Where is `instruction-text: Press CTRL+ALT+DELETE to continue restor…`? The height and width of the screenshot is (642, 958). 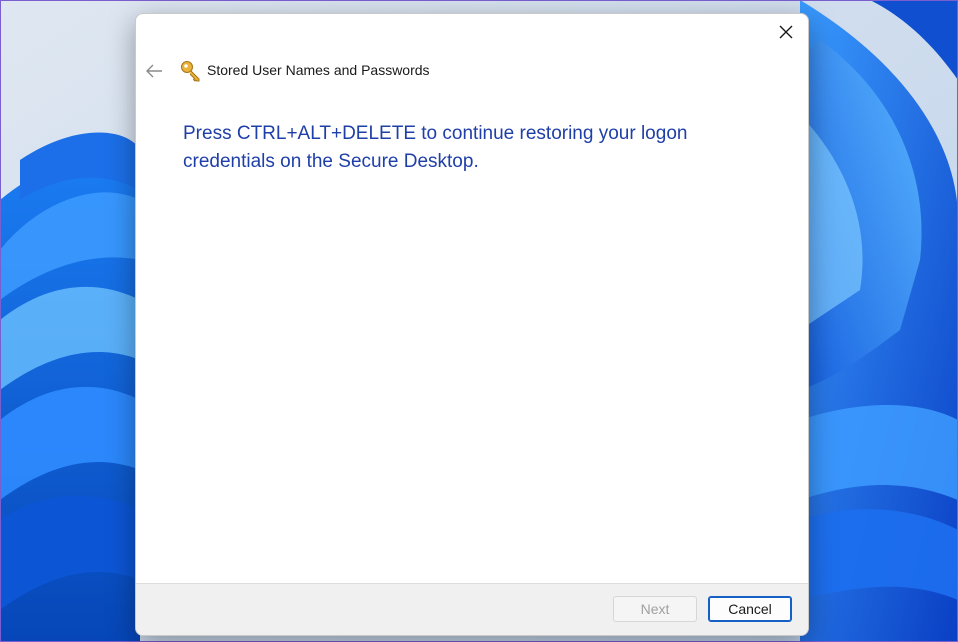
instruction-text: Press CTRL+ALT+DELETE to continue restor… is located at coordinates (435, 147).